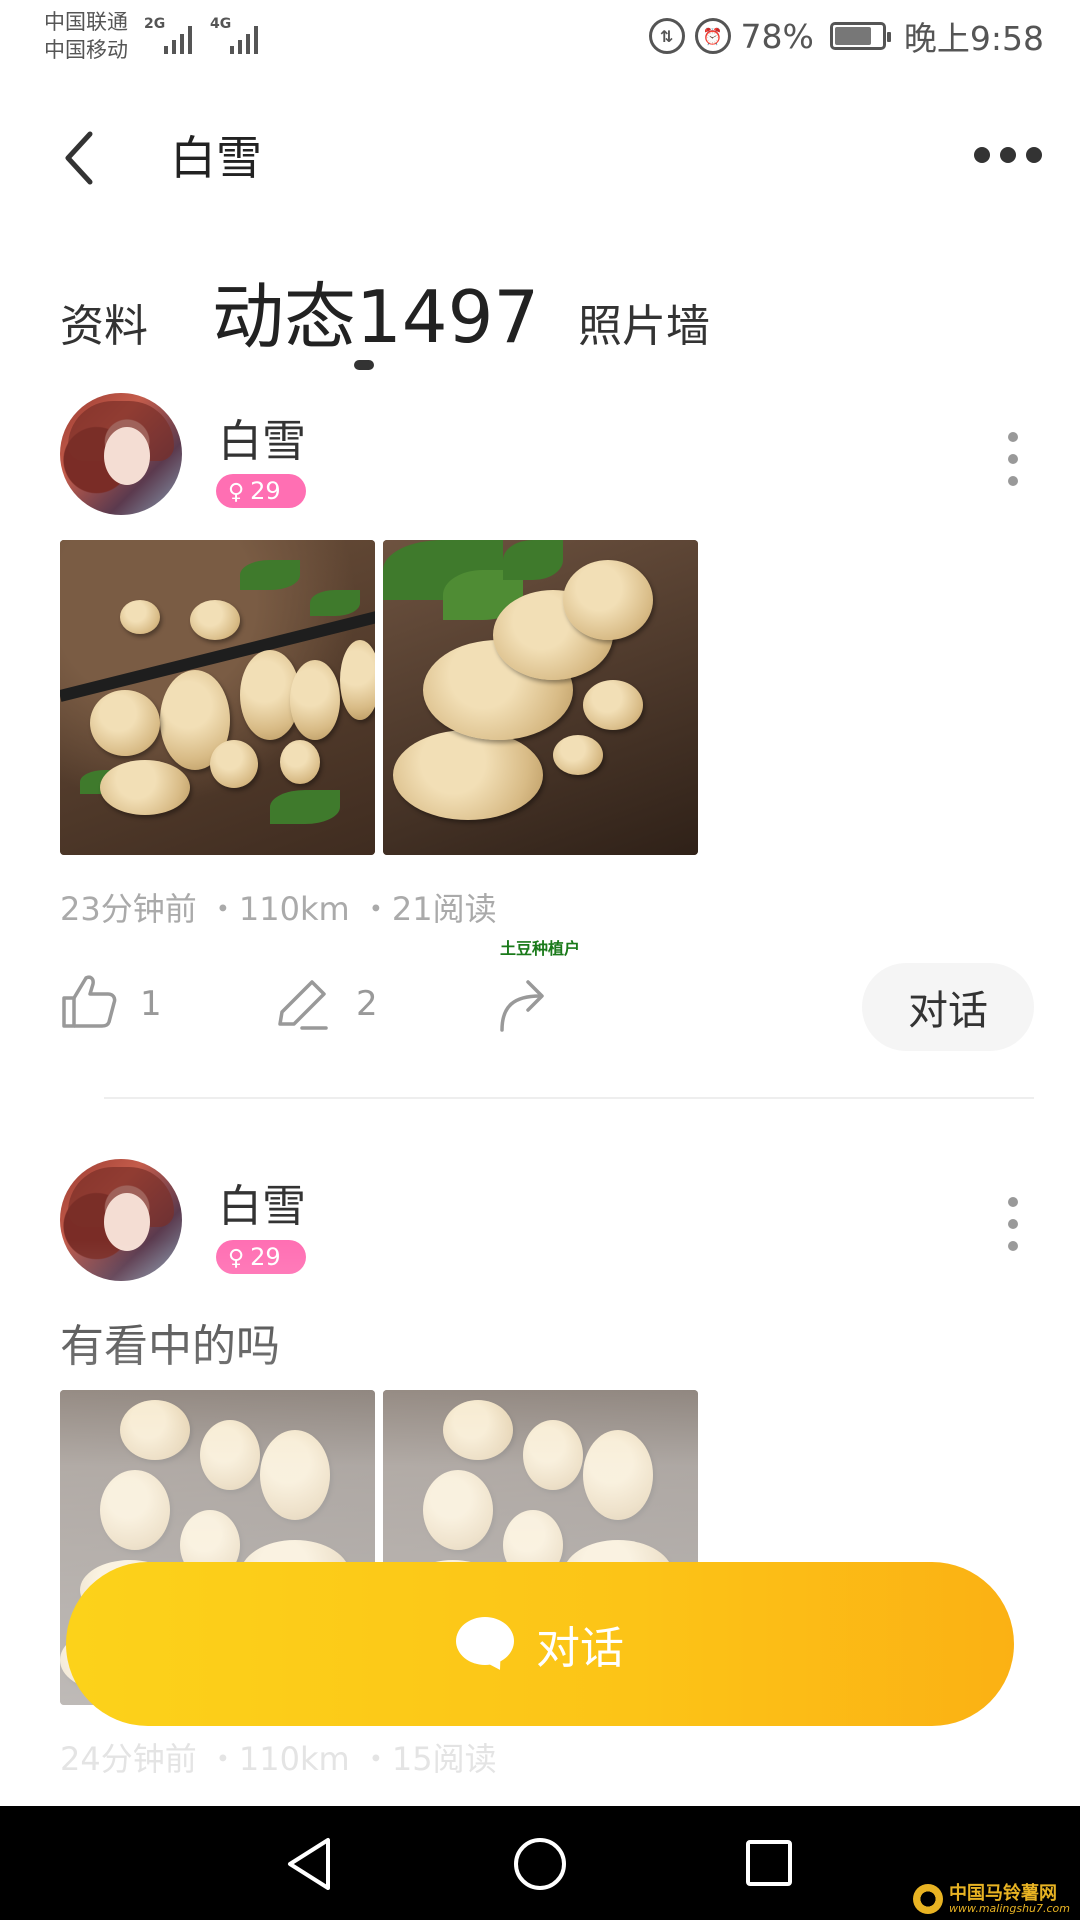 This screenshot has height=1920, width=1080. I want to click on post-meta: 24分钟前 ・110km ・15阅读, so click(278, 1759).